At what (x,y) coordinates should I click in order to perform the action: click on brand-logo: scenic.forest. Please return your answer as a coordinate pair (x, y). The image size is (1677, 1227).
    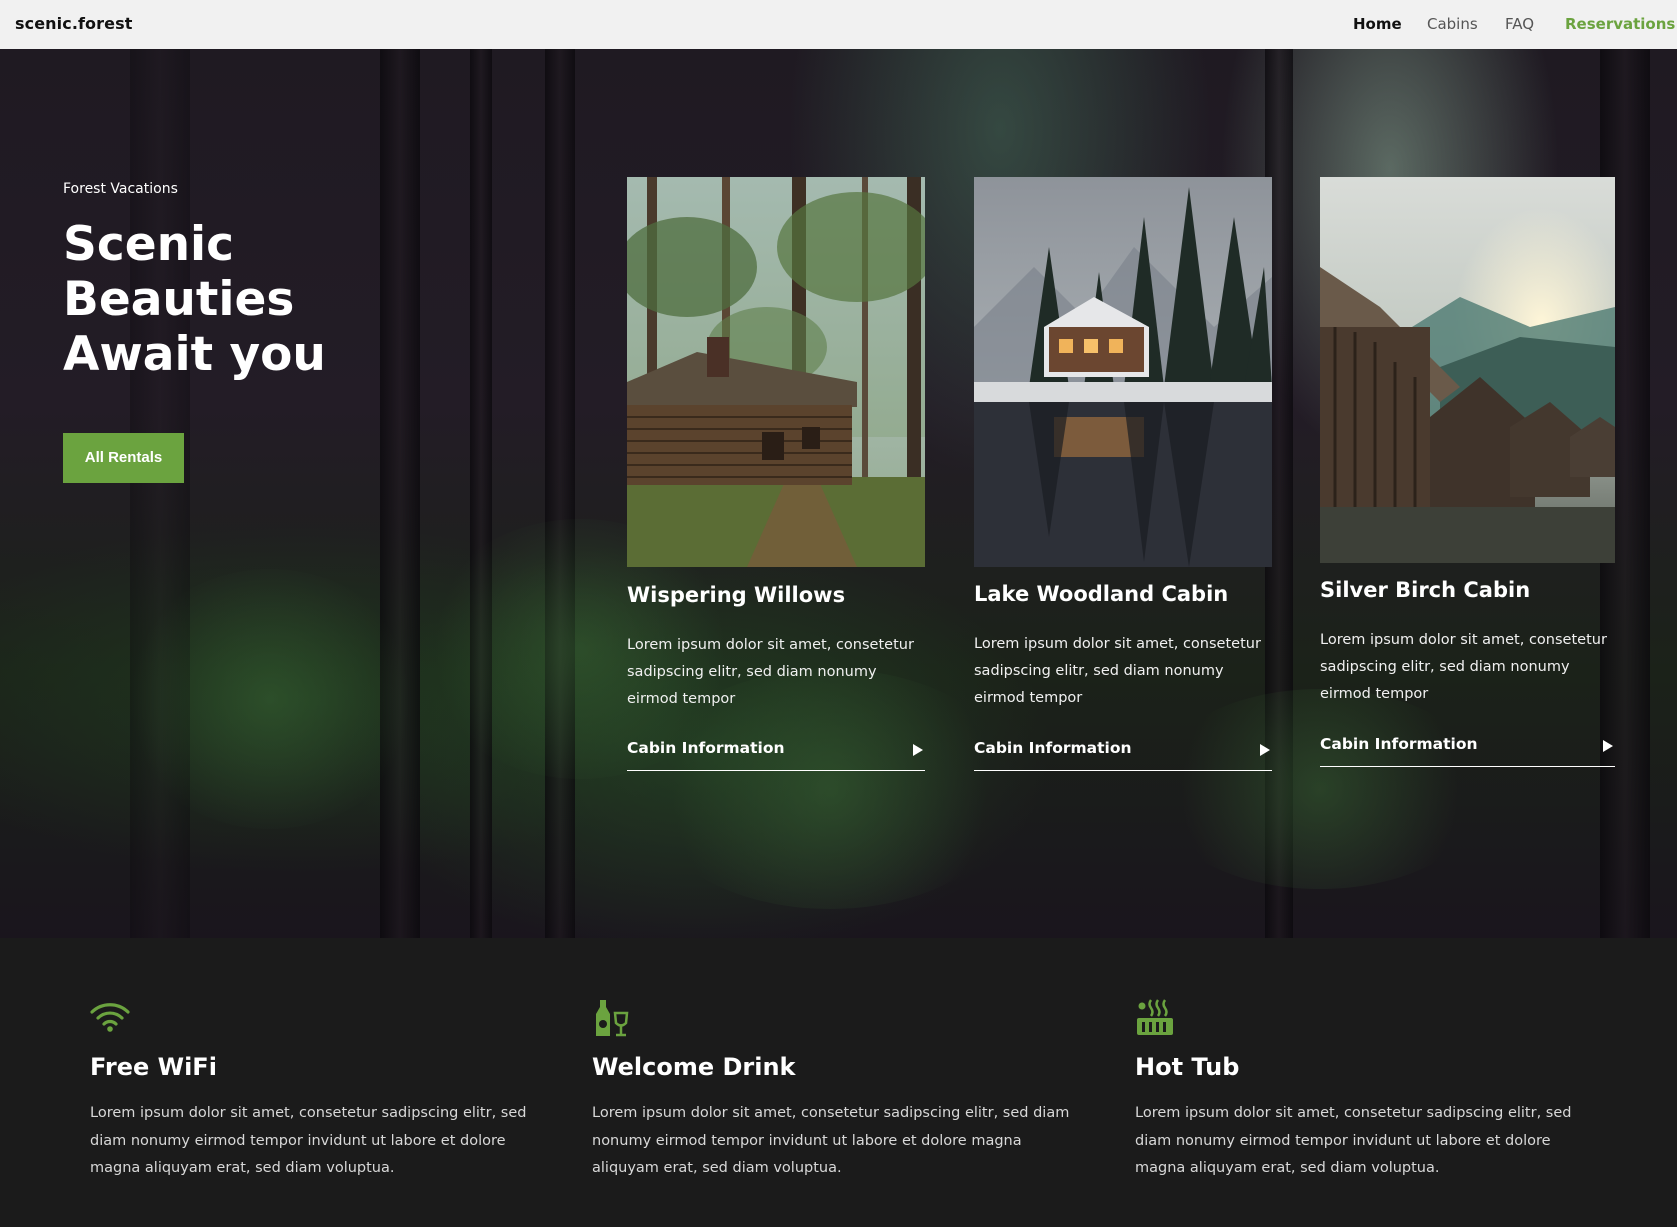
    Looking at the image, I should click on (73, 23).